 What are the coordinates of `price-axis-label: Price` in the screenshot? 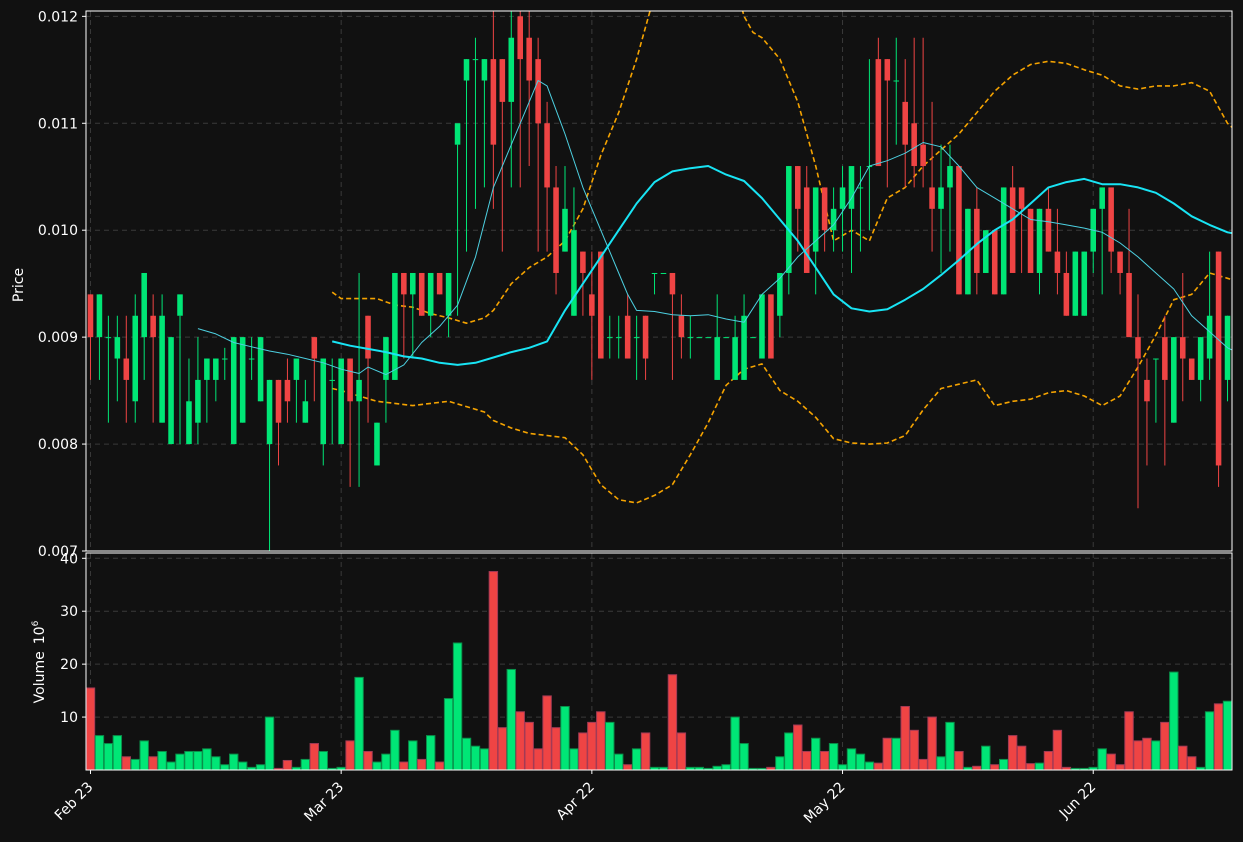 It's located at (19, 285).